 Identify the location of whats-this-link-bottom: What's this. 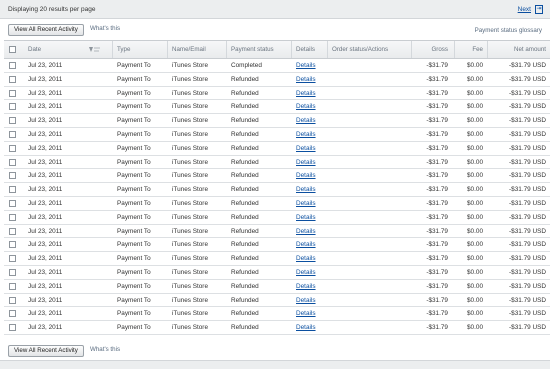
(105, 349).